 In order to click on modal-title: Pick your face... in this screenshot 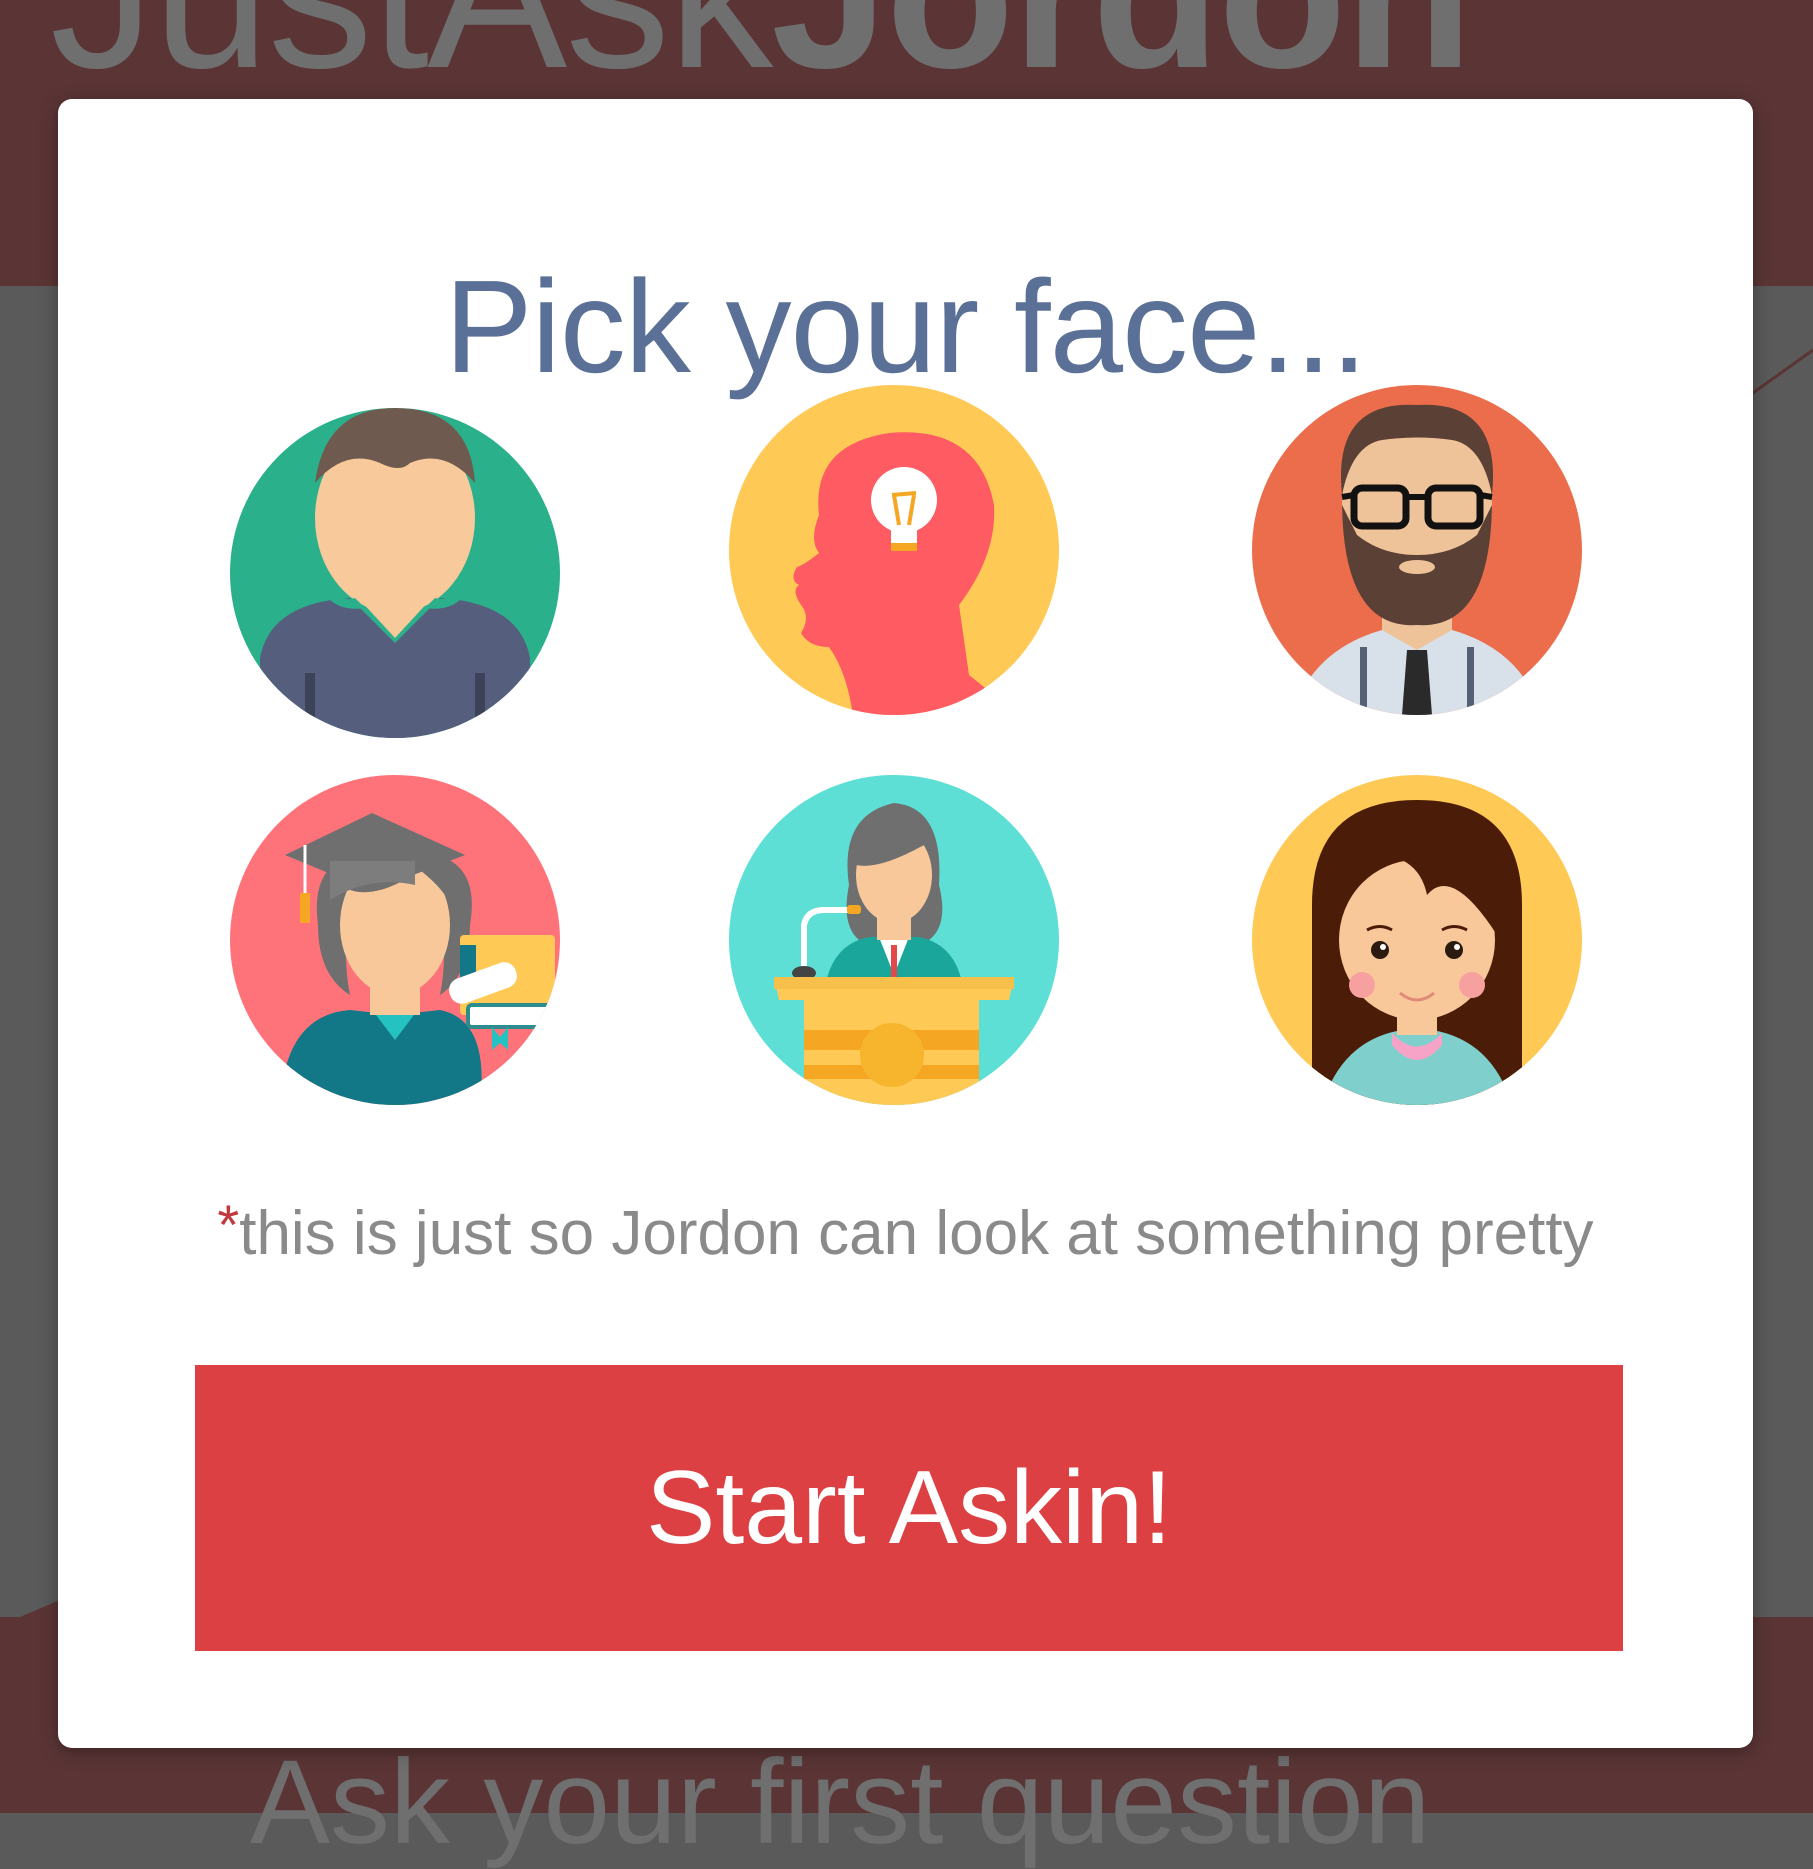, I will do `click(905, 326)`.